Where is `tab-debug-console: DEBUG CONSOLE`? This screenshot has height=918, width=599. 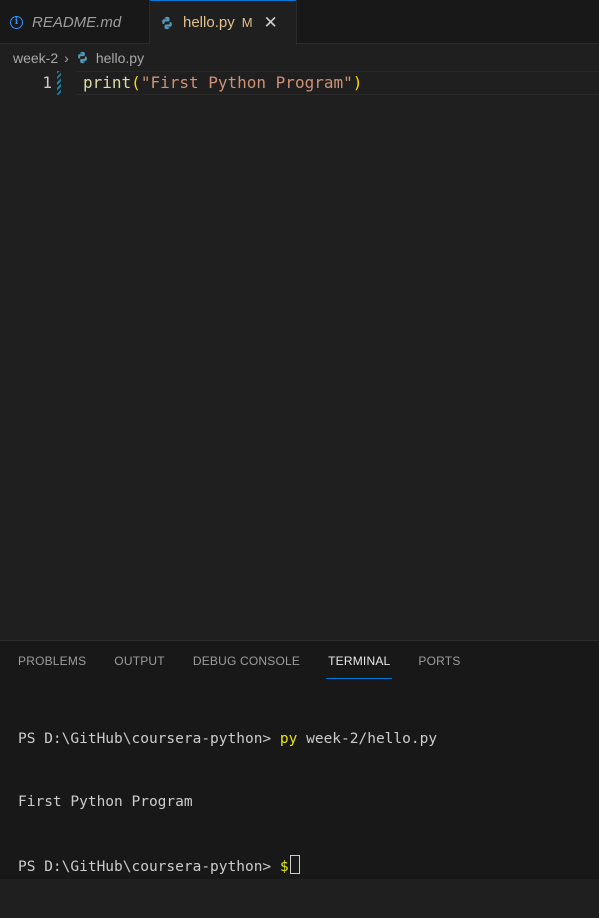
tab-debug-console: DEBUG CONSOLE is located at coordinates (246, 661).